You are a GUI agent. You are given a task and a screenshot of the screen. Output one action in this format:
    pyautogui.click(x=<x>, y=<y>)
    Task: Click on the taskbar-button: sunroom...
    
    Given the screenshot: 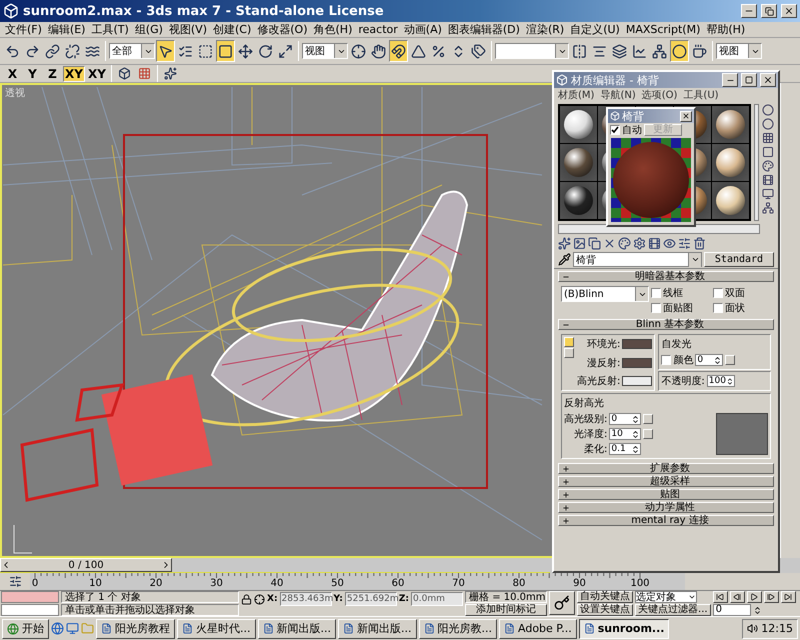 What is the action you would take?
    pyautogui.click(x=624, y=628)
    